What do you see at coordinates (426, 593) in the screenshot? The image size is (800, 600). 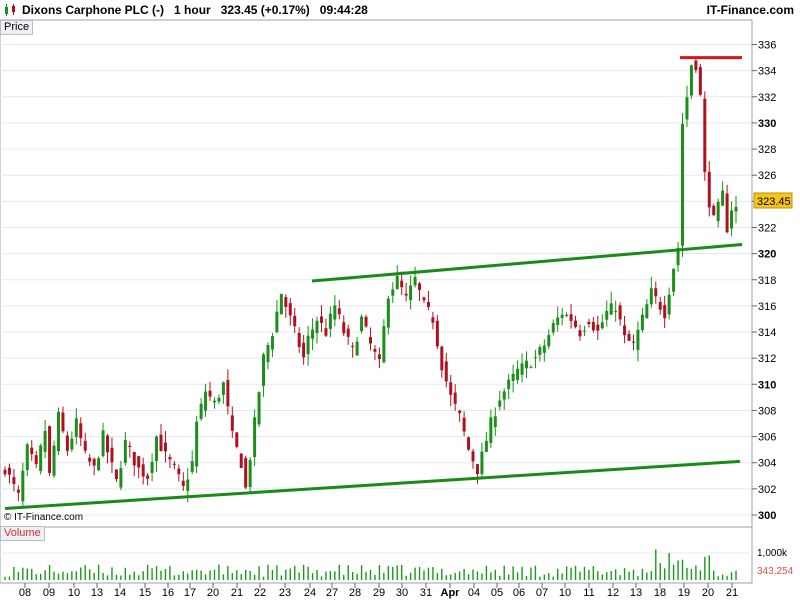 I see `date-tick-label: 31` at bounding box center [426, 593].